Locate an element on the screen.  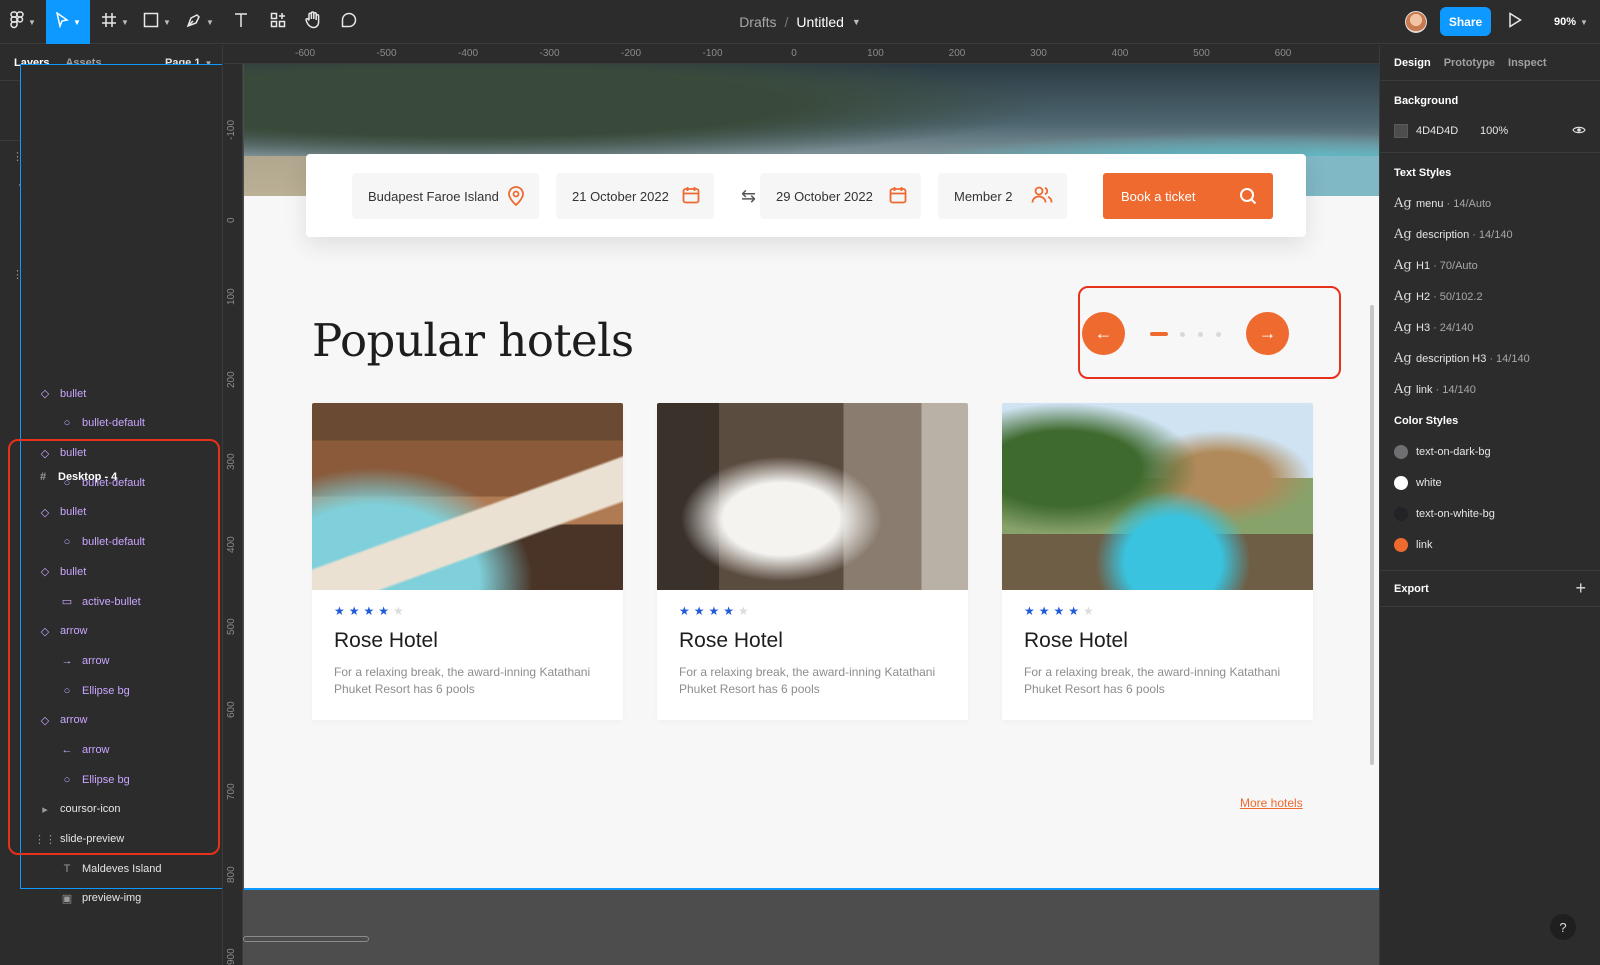
ruler-tick-label: -300 is located at coordinates (549, 53).